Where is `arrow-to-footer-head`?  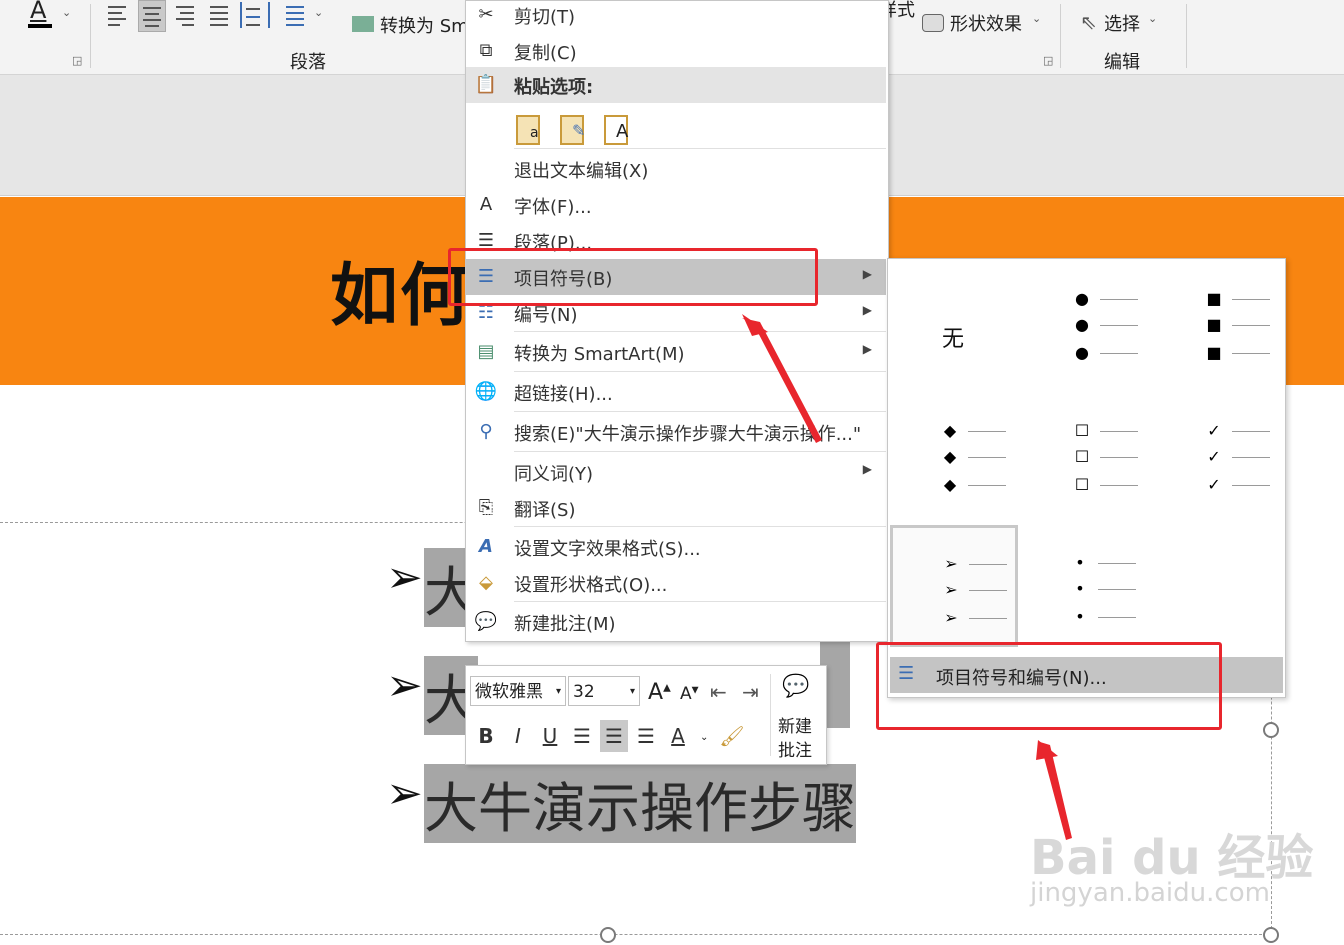 arrow-to-footer-head is located at coordinates (1047, 750).